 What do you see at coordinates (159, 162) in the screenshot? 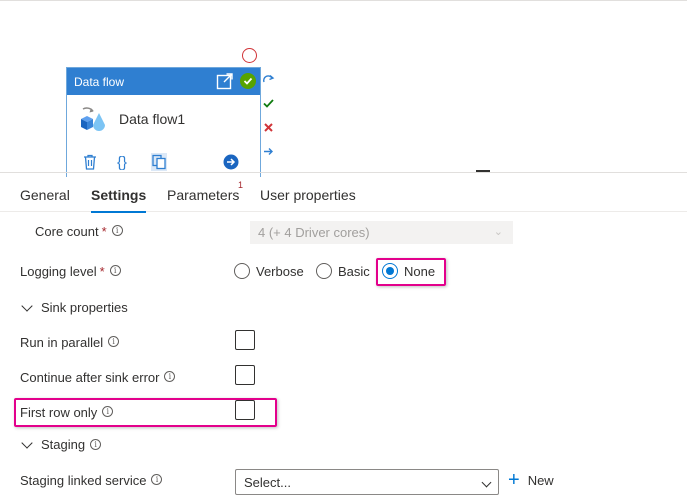
I see `copy-icon` at bounding box center [159, 162].